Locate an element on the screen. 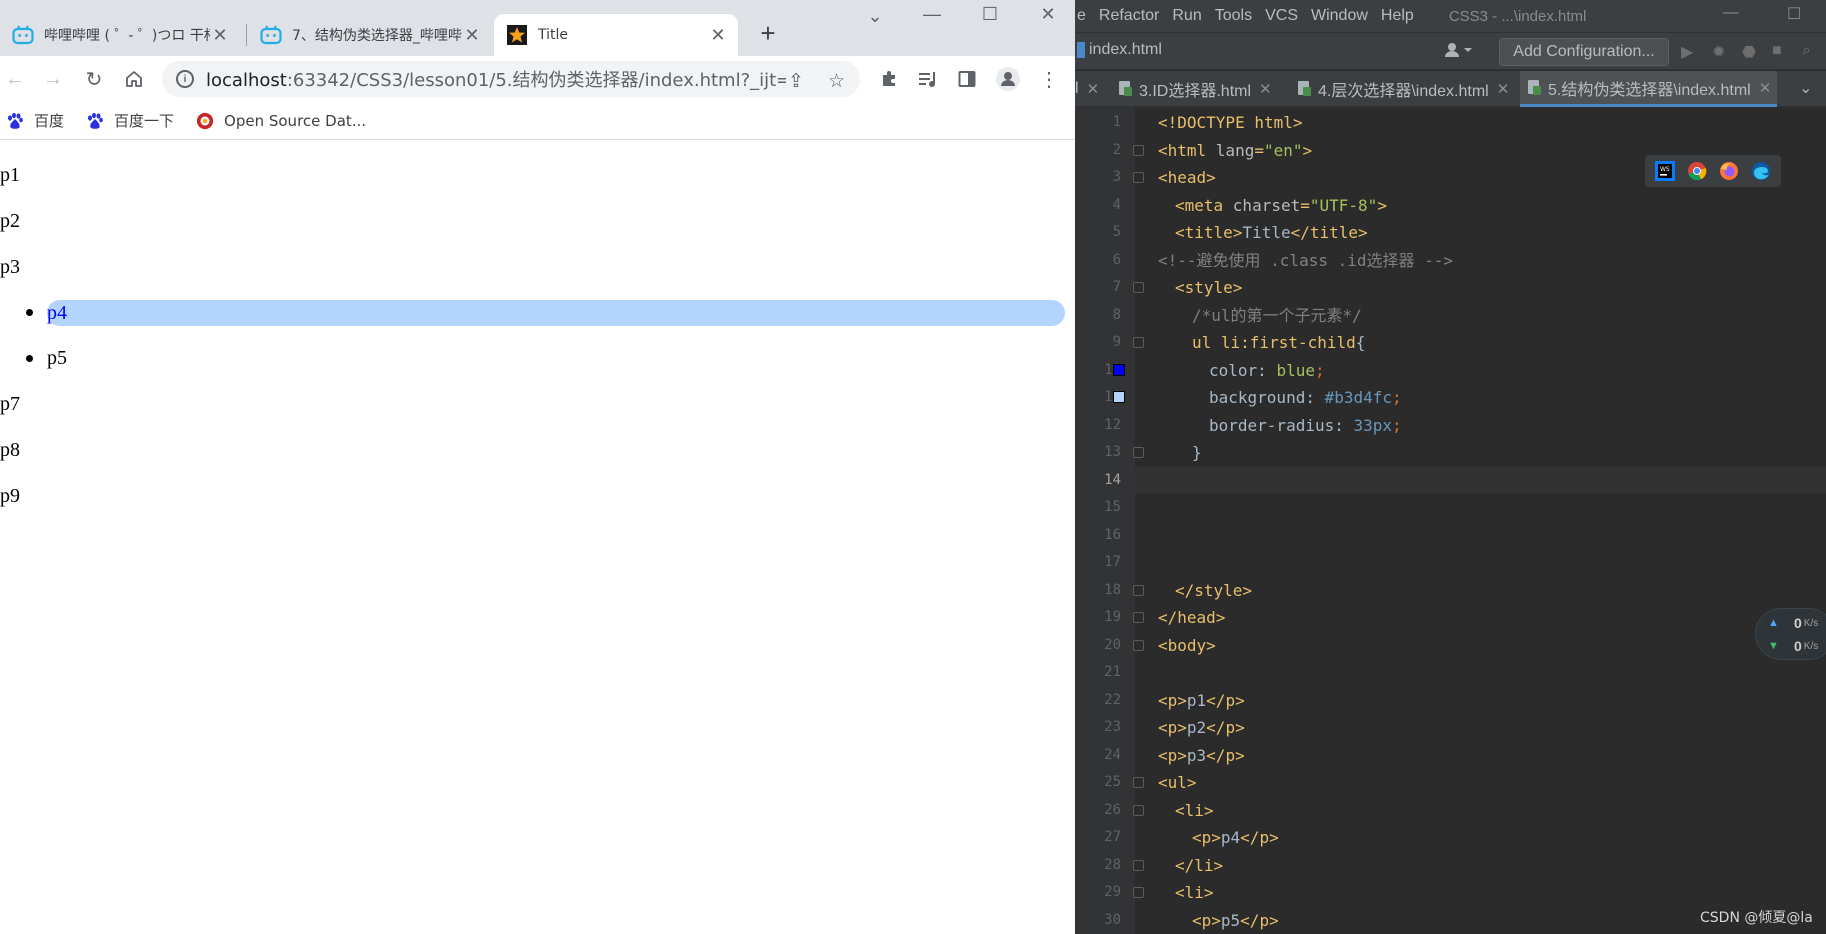  line-number: 8 is located at coordinates (1116, 314).